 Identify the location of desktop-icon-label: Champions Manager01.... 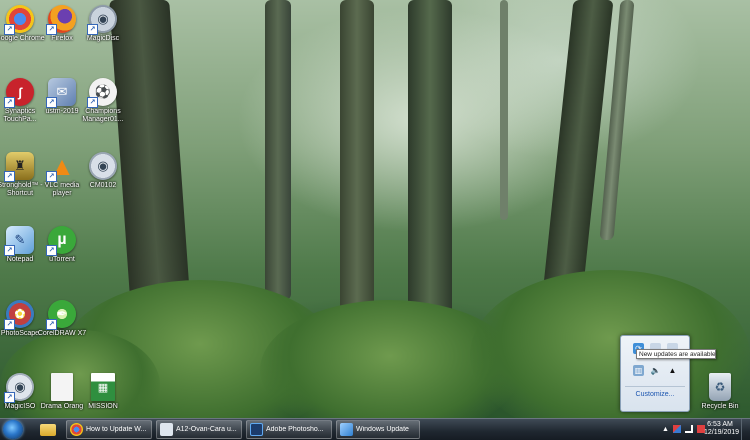
(103, 115).